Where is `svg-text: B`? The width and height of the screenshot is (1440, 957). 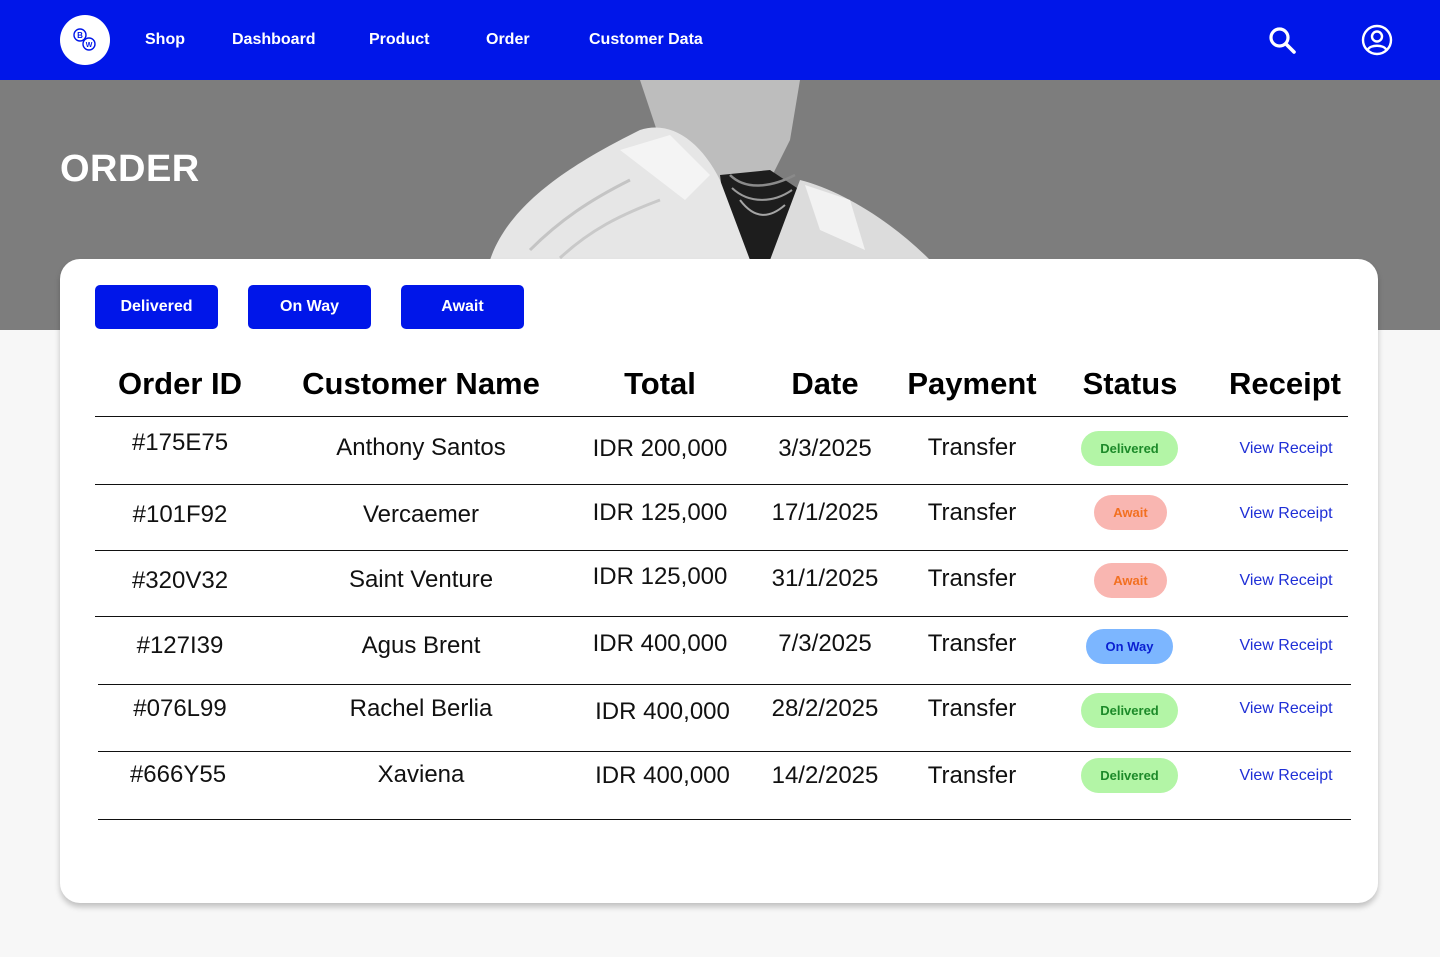 svg-text: B is located at coordinates (80, 35).